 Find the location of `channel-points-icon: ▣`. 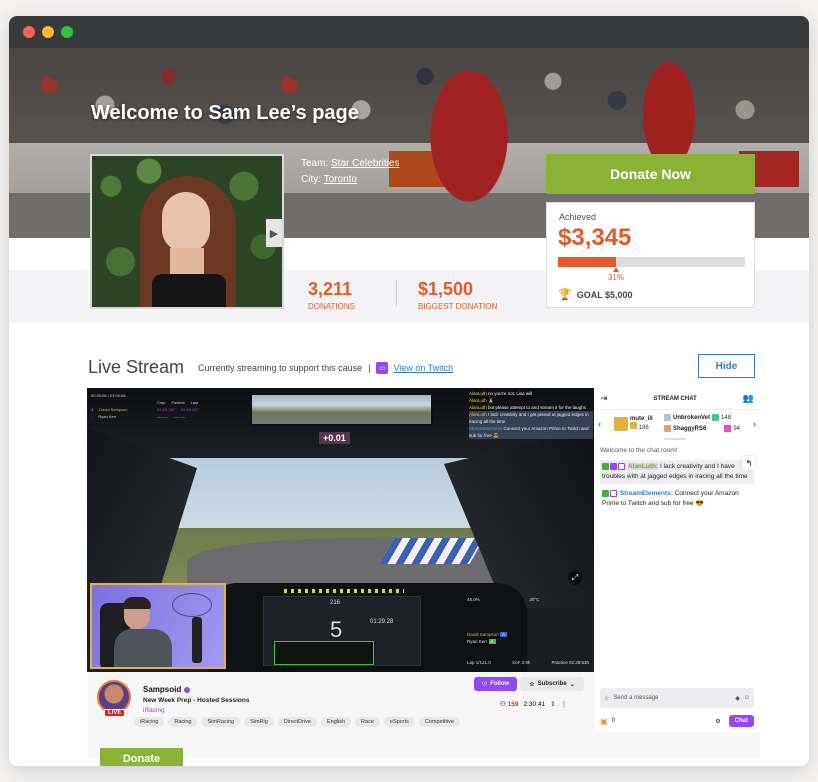

channel-points-icon: ▣ is located at coordinates (604, 721).